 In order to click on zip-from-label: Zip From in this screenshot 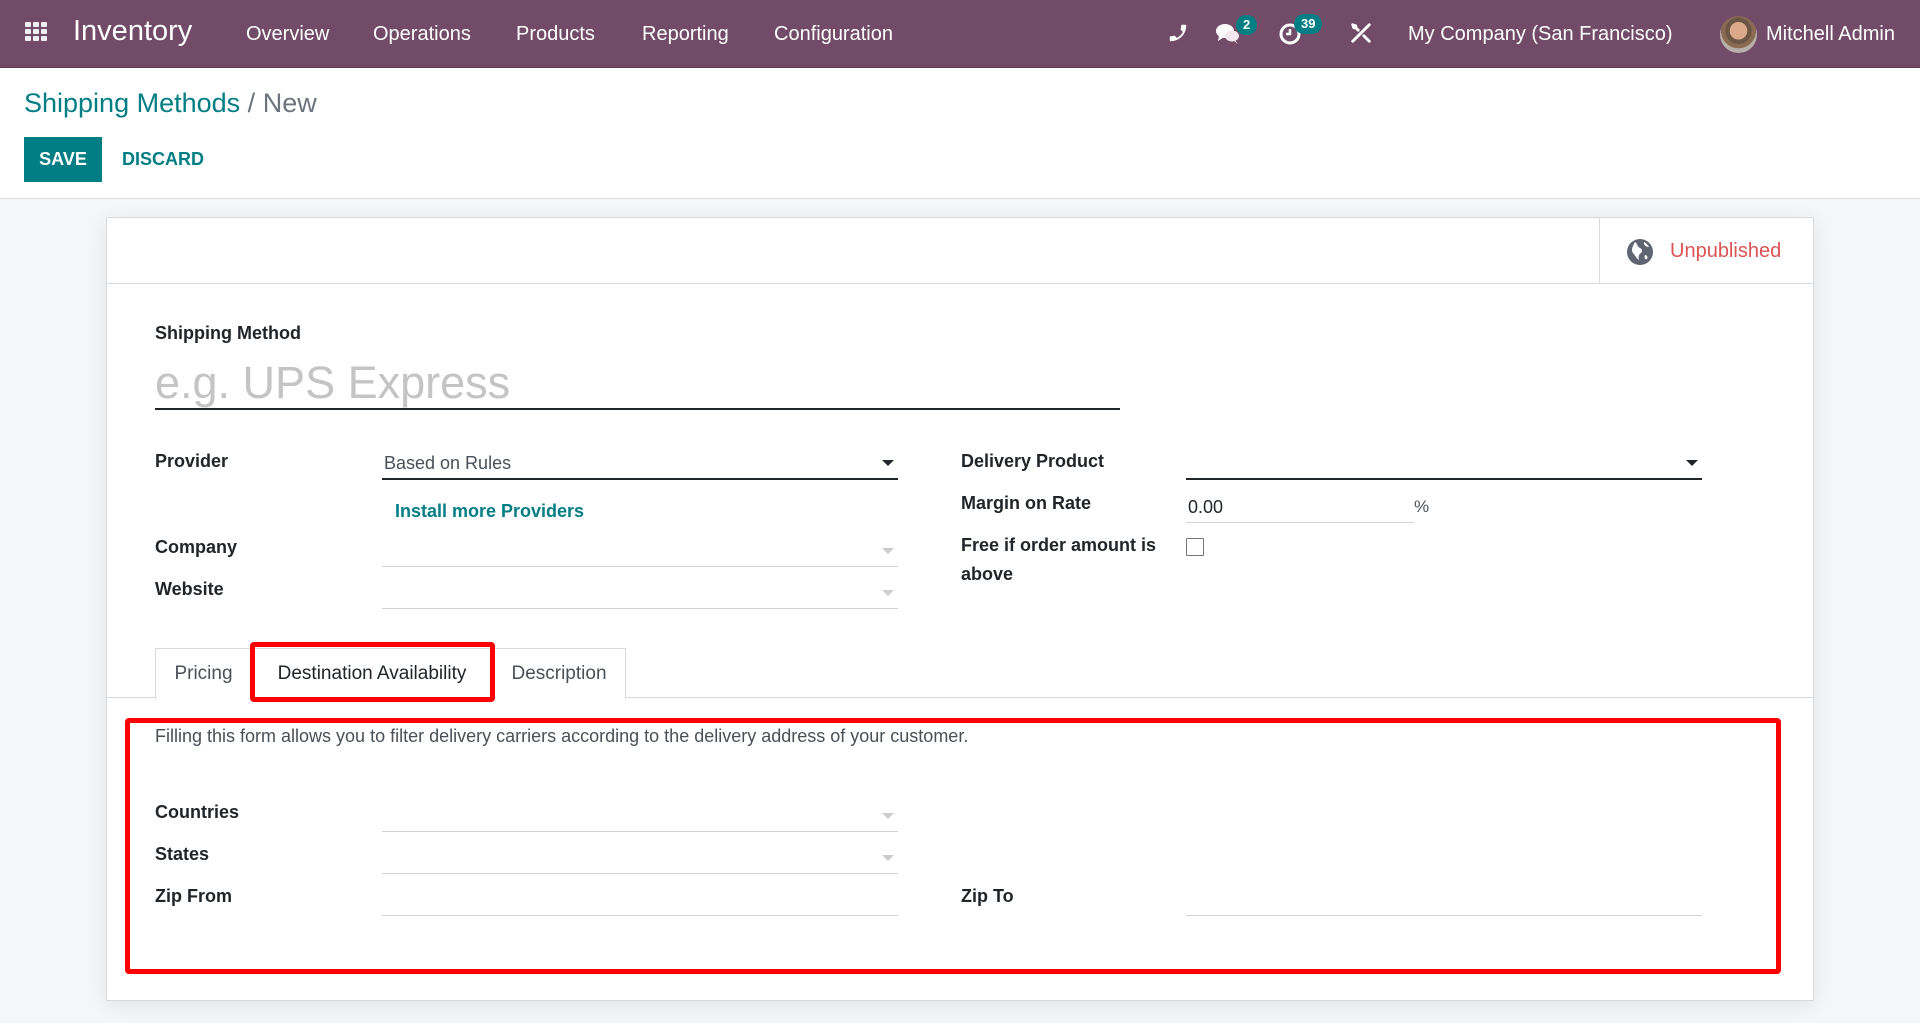, I will do `click(193, 896)`.